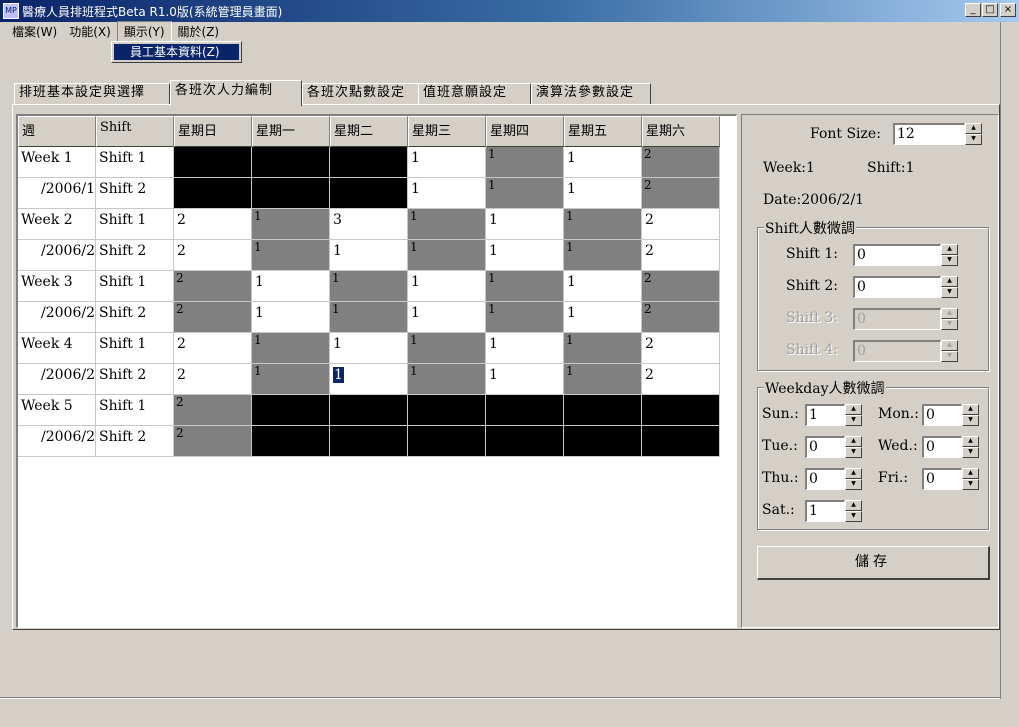 This screenshot has width=1019, height=727. What do you see at coordinates (897, 255) in the screenshot?
I see `shift-adjust-input: 0` at bounding box center [897, 255].